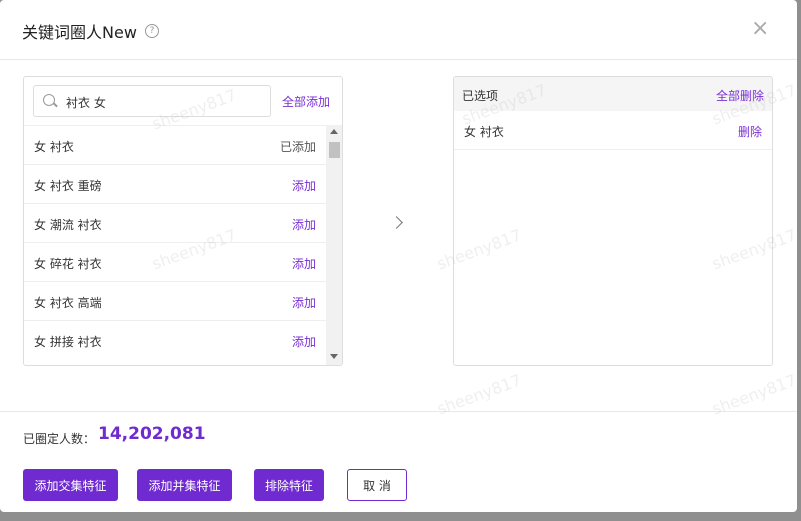 The width and height of the screenshot is (801, 521). What do you see at coordinates (334, 245) in the screenshot?
I see `list-scrollbar` at bounding box center [334, 245].